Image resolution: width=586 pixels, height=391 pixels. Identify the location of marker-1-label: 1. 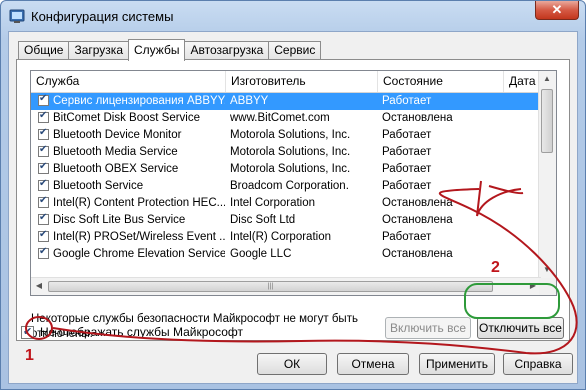
(29, 355).